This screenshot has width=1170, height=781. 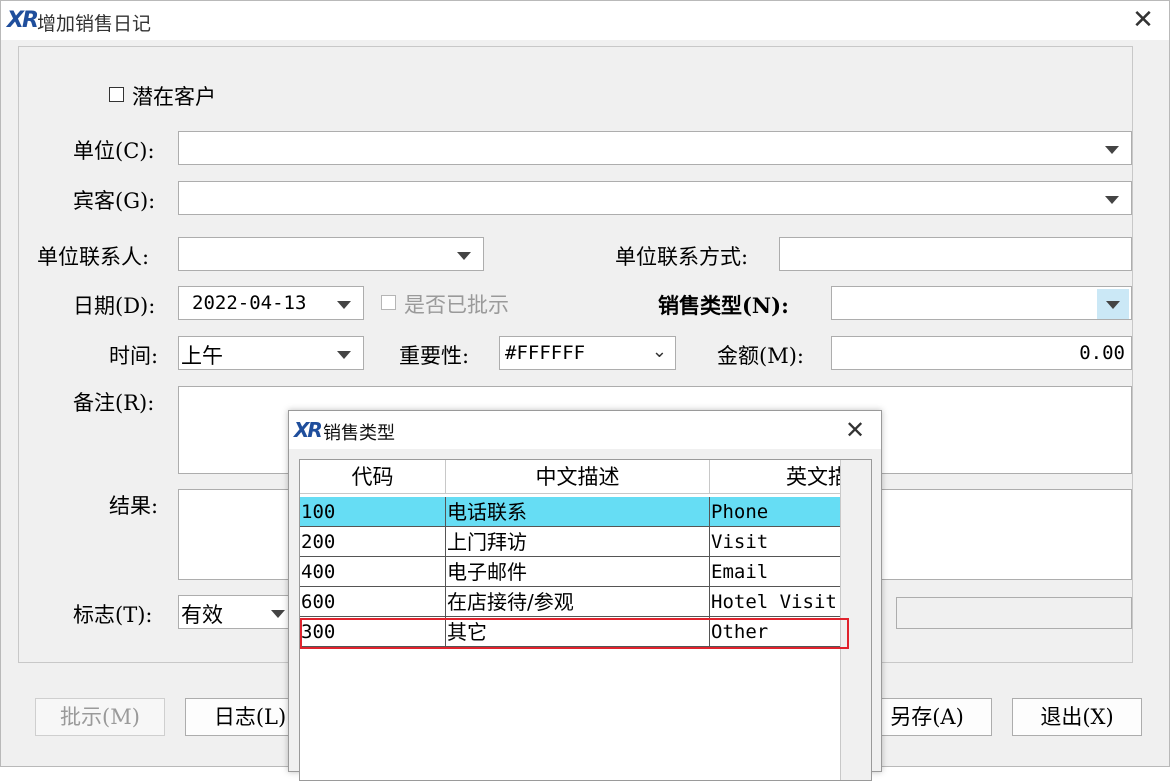 I want to click on title-bar: XR 增加销售日记 ✕, so click(x=585, y=20).